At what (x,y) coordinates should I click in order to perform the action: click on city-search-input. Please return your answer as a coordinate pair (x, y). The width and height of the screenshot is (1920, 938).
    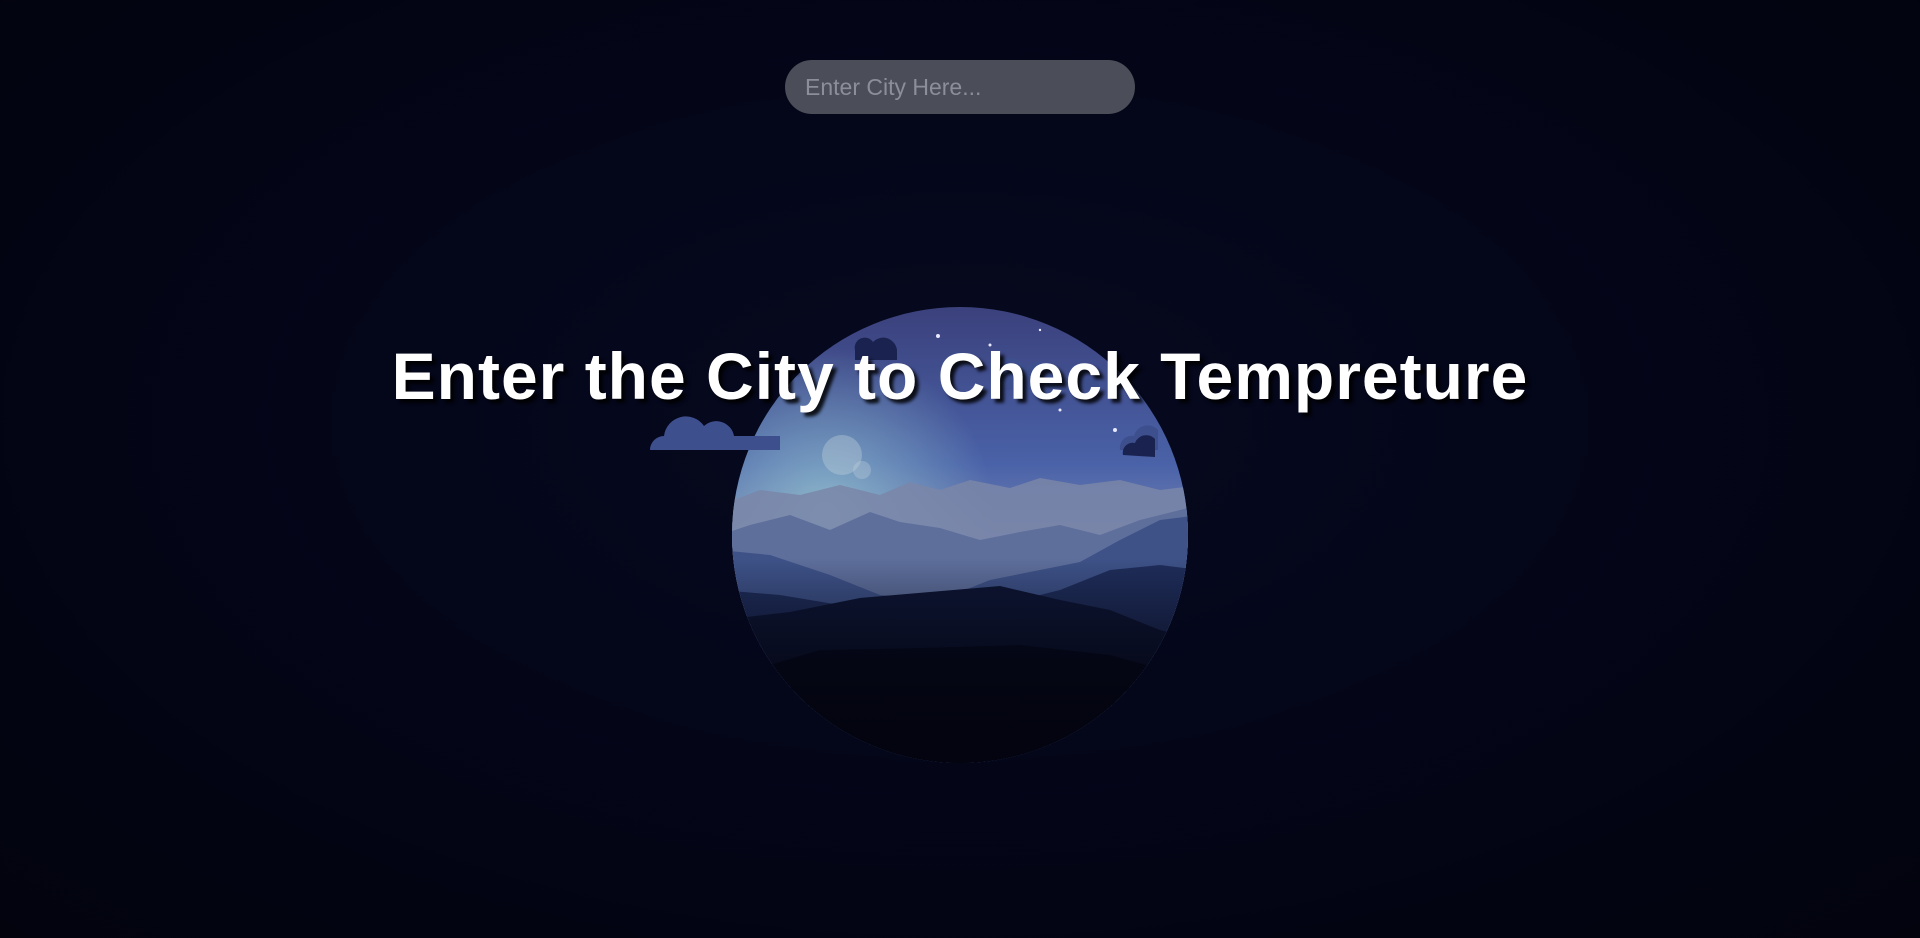
    Looking at the image, I should click on (960, 87).